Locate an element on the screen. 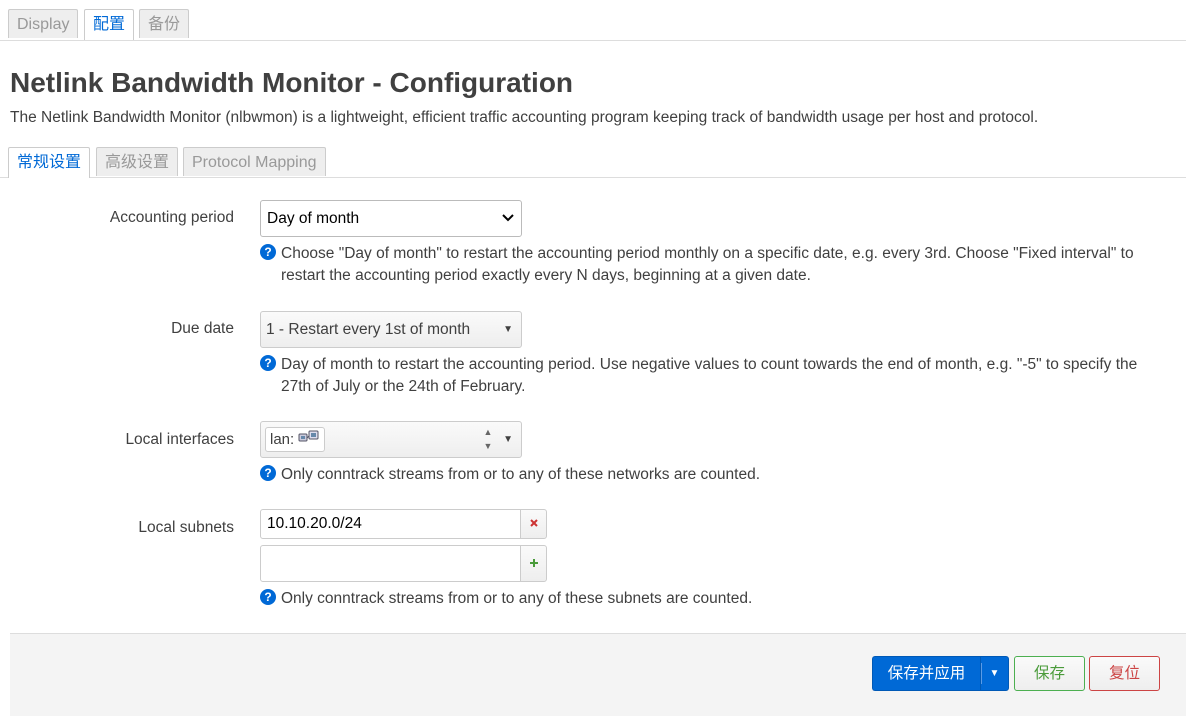 This screenshot has height=716, width=1186. accounting-period-select: Day of month is located at coordinates (391, 218).